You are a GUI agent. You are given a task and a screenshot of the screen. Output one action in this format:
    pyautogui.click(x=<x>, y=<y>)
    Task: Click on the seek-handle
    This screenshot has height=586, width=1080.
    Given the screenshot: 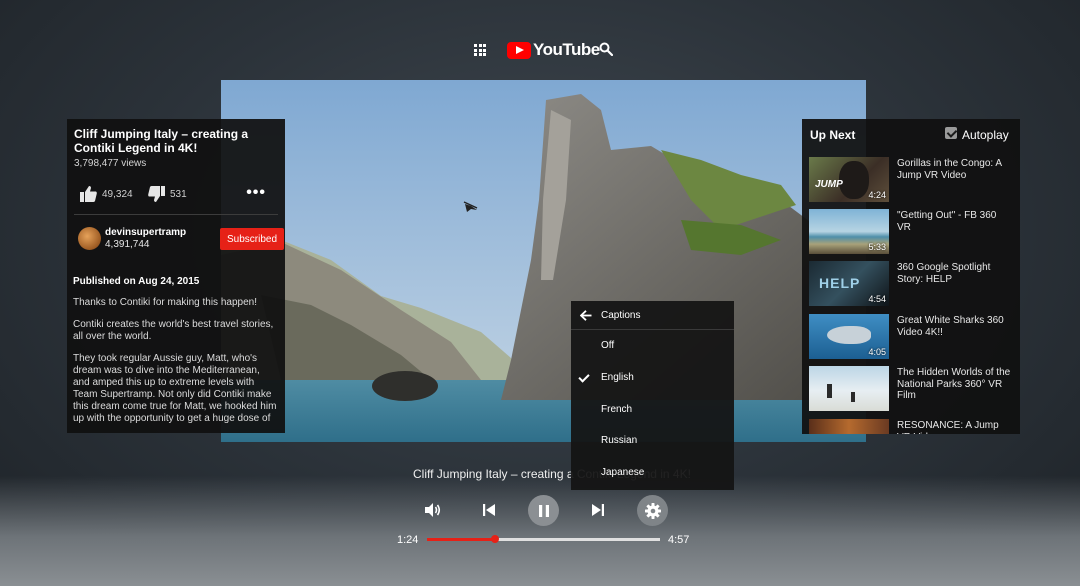 What is the action you would take?
    pyautogui.click(x=494, y=539)
    